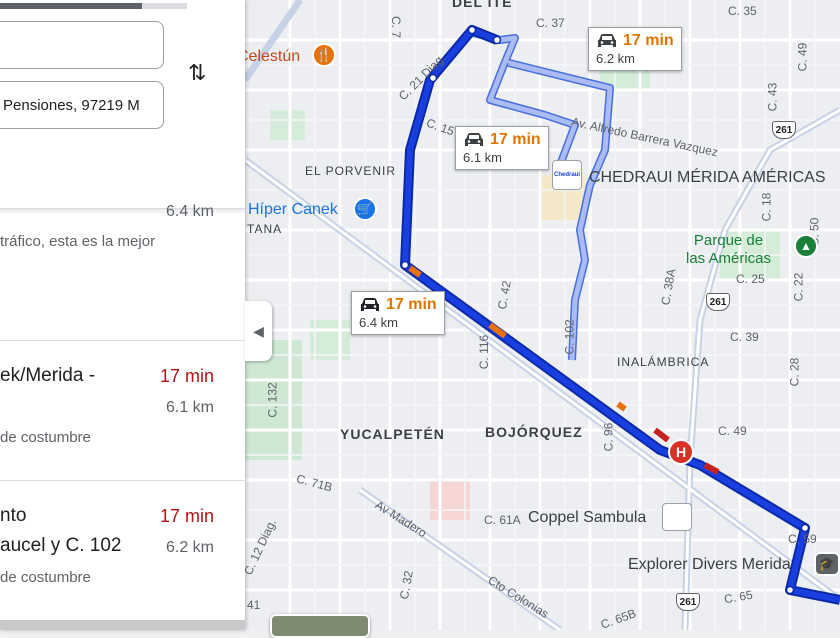 This screenshot has height=638, width=840. I want to click on route-card-2: 17 min 6.1 km, so click(502, 148).